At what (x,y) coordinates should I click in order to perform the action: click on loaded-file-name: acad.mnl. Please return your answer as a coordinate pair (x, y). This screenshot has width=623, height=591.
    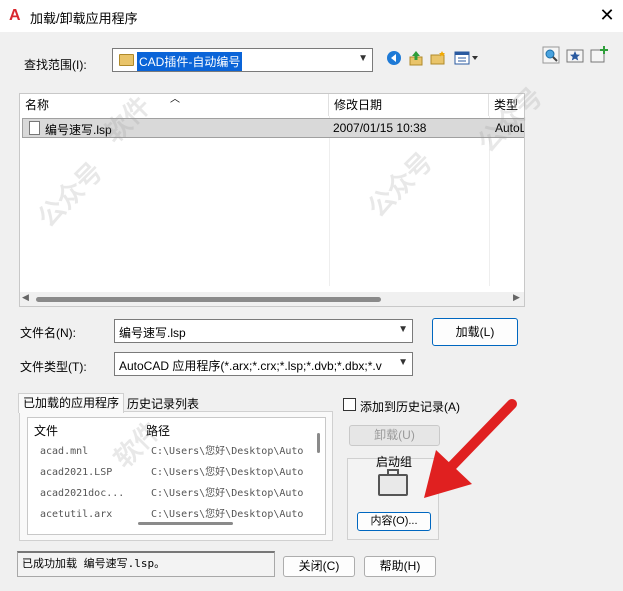
    Looking at the image, I should click on (64, 451).